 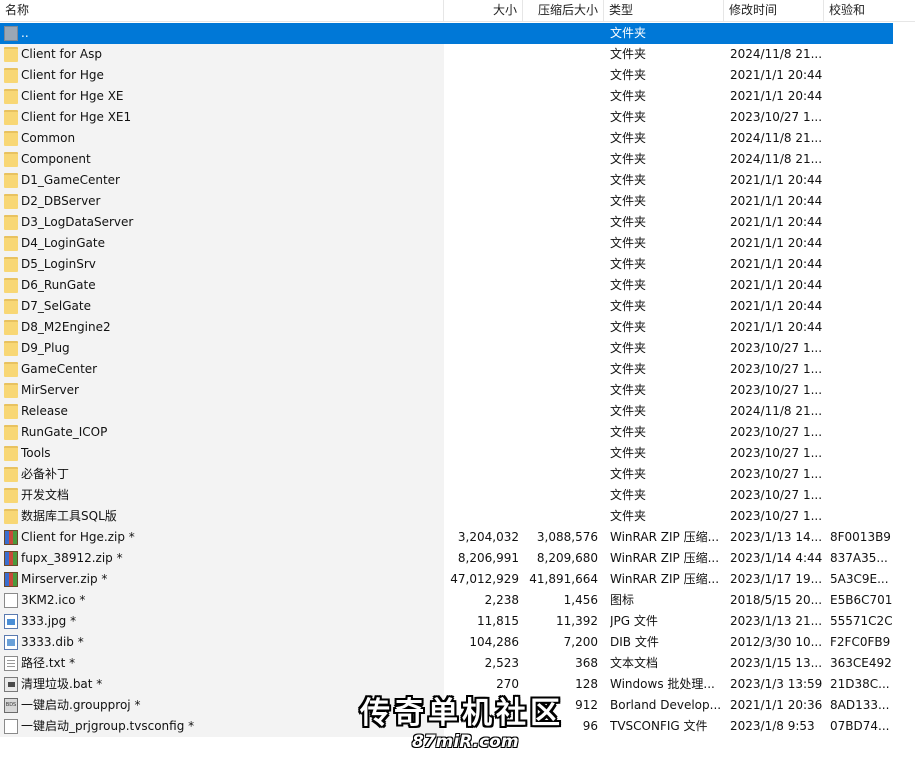 What do you see at coordinates (664, 10) in the screenshot?
I see `column-type-header: 类型` at bounding box center [664, 10].